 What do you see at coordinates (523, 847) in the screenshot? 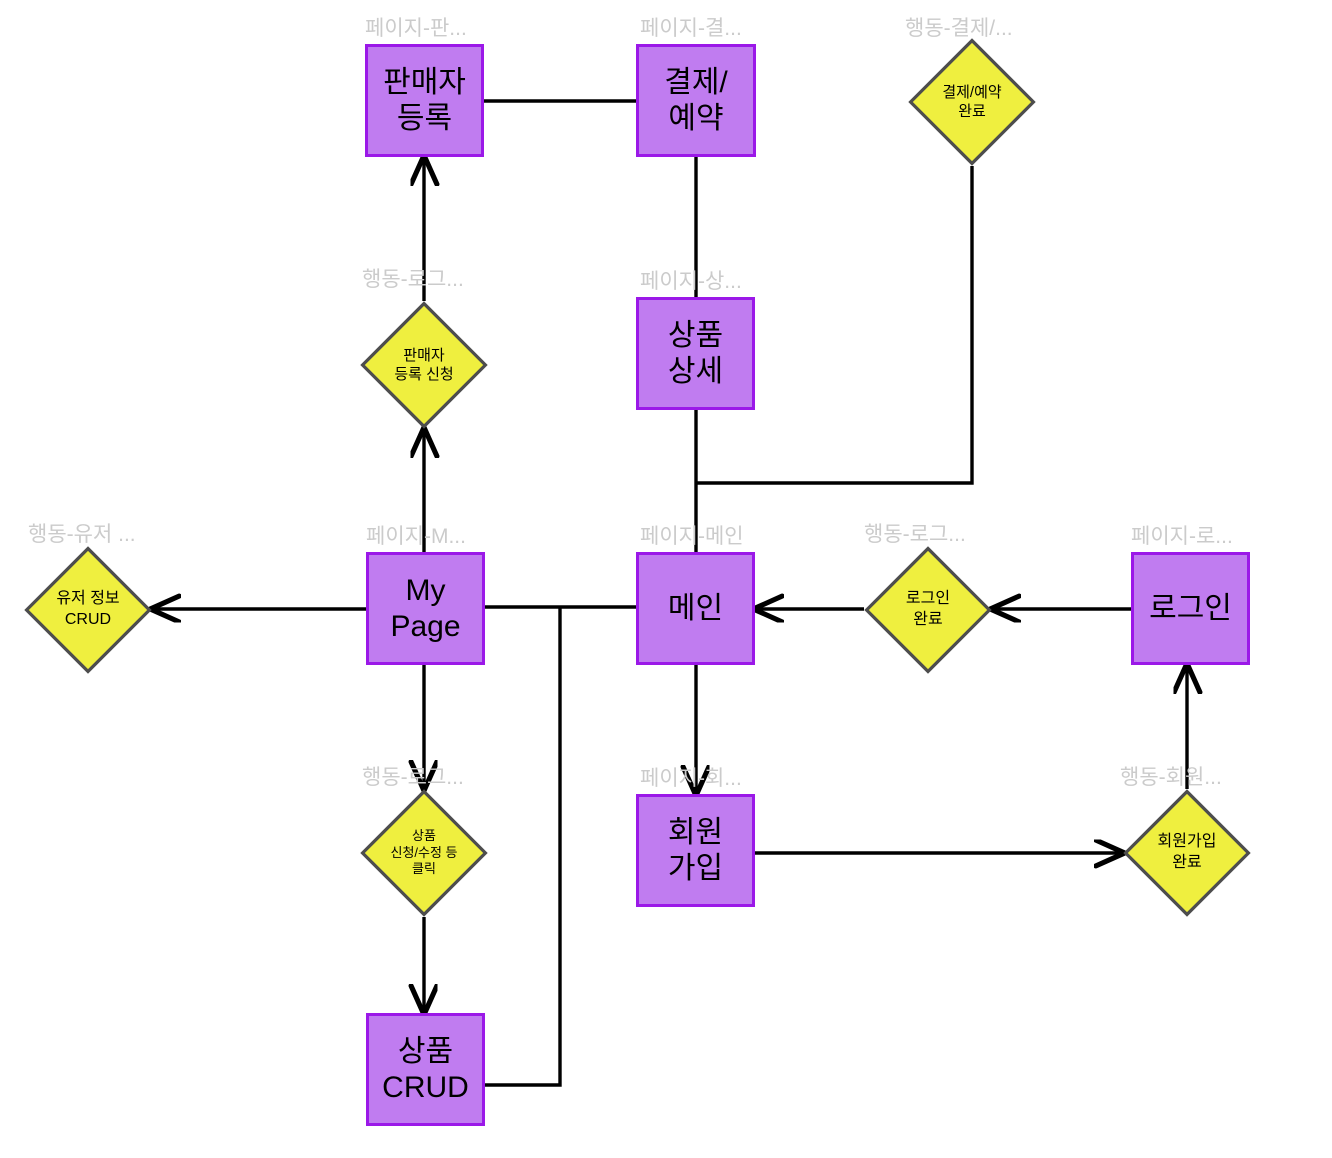
I see `edge` at bounding box center [523, 847].